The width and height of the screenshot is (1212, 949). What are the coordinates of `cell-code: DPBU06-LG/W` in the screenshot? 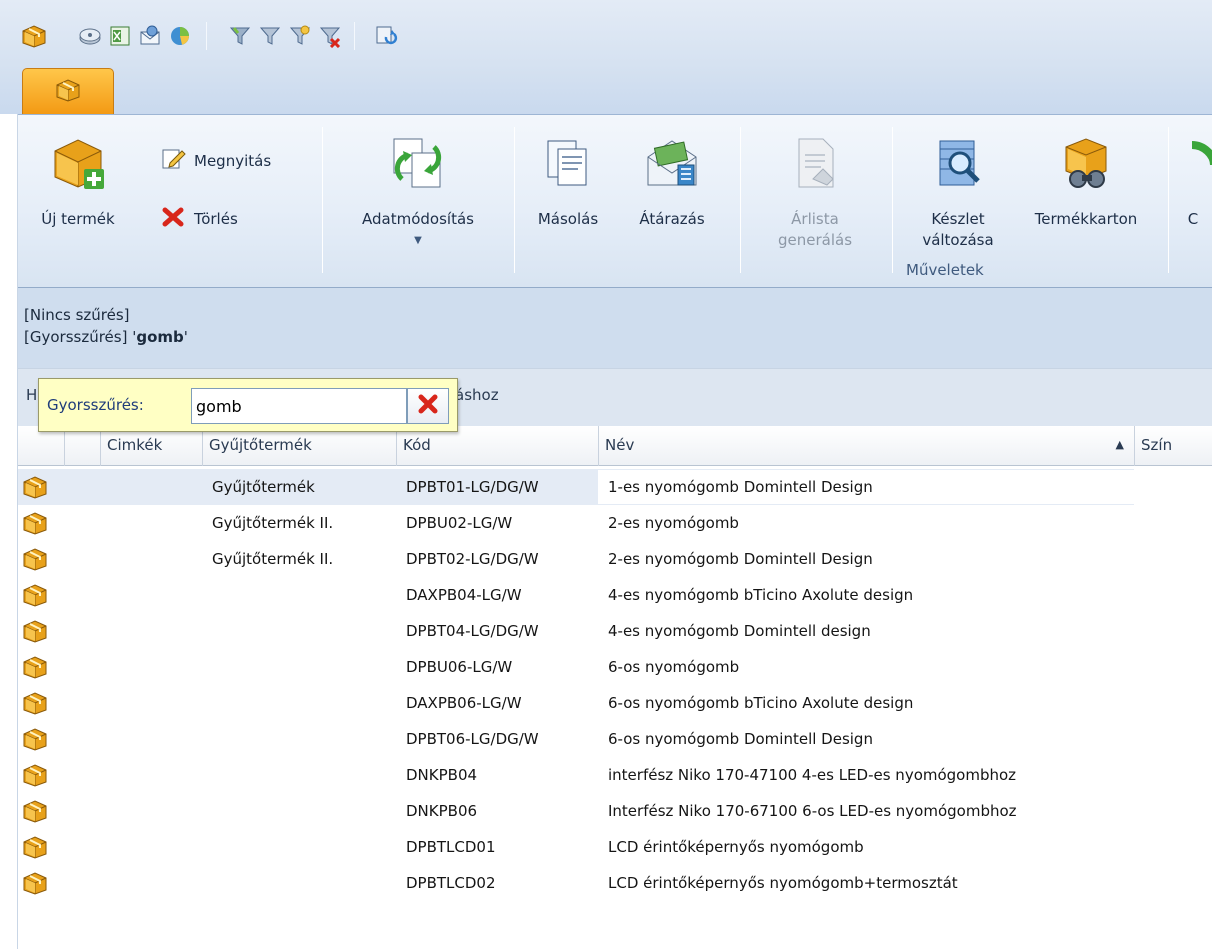 It's located at (459, 667).